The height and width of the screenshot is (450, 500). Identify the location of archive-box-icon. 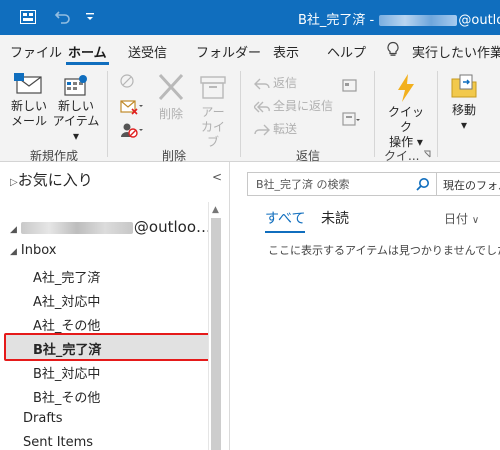
(213, 87).